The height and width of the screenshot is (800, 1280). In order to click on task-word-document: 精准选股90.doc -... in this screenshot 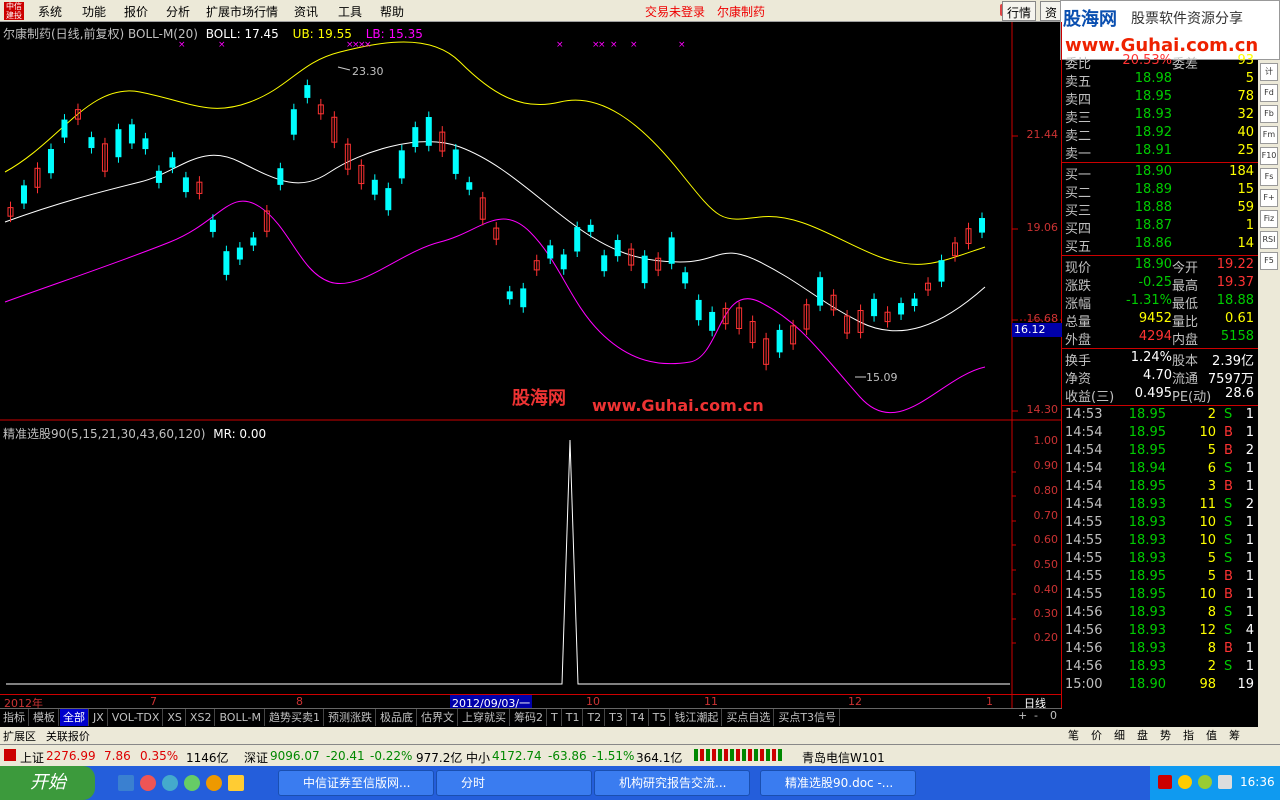, I will do `click(838, 783)`.